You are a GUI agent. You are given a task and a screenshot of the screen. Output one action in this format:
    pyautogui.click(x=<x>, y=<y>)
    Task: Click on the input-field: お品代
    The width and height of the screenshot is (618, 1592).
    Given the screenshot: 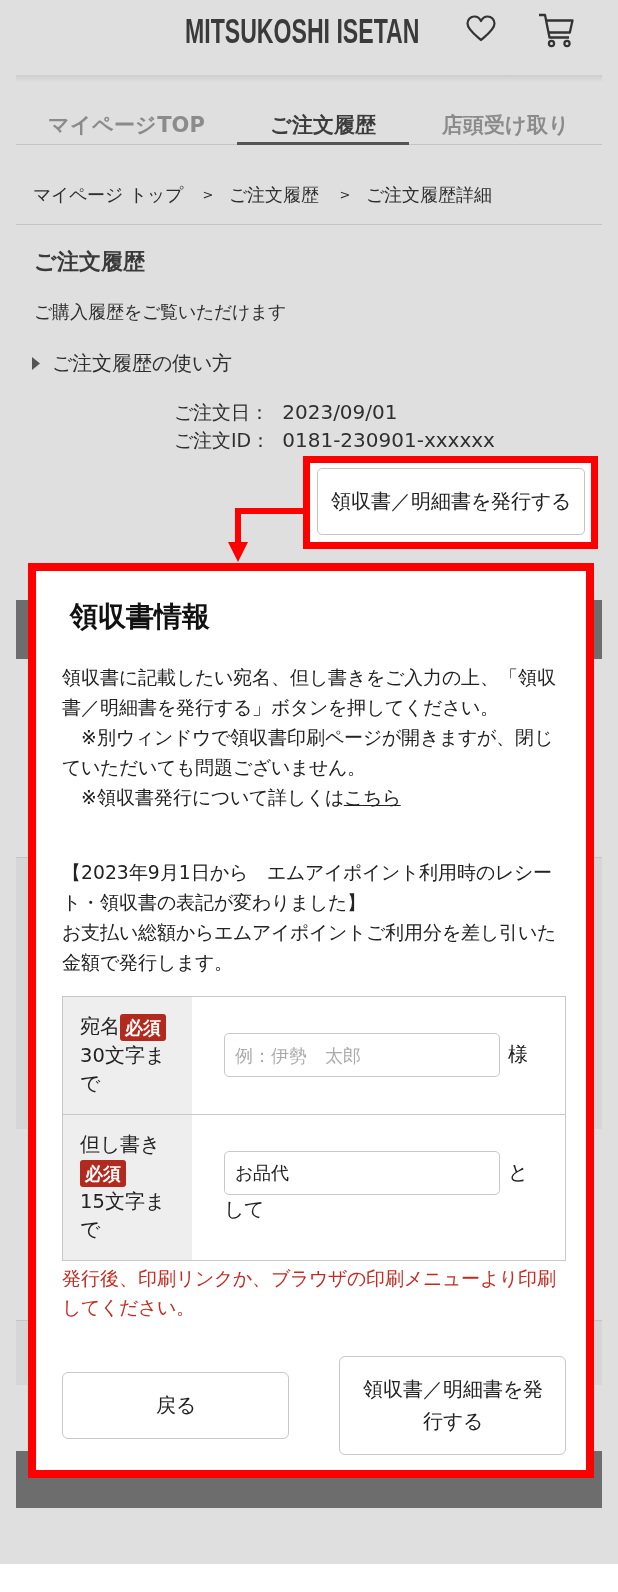 What is the action you would take?
    pyautogui.click(x=362, y=1172)
    